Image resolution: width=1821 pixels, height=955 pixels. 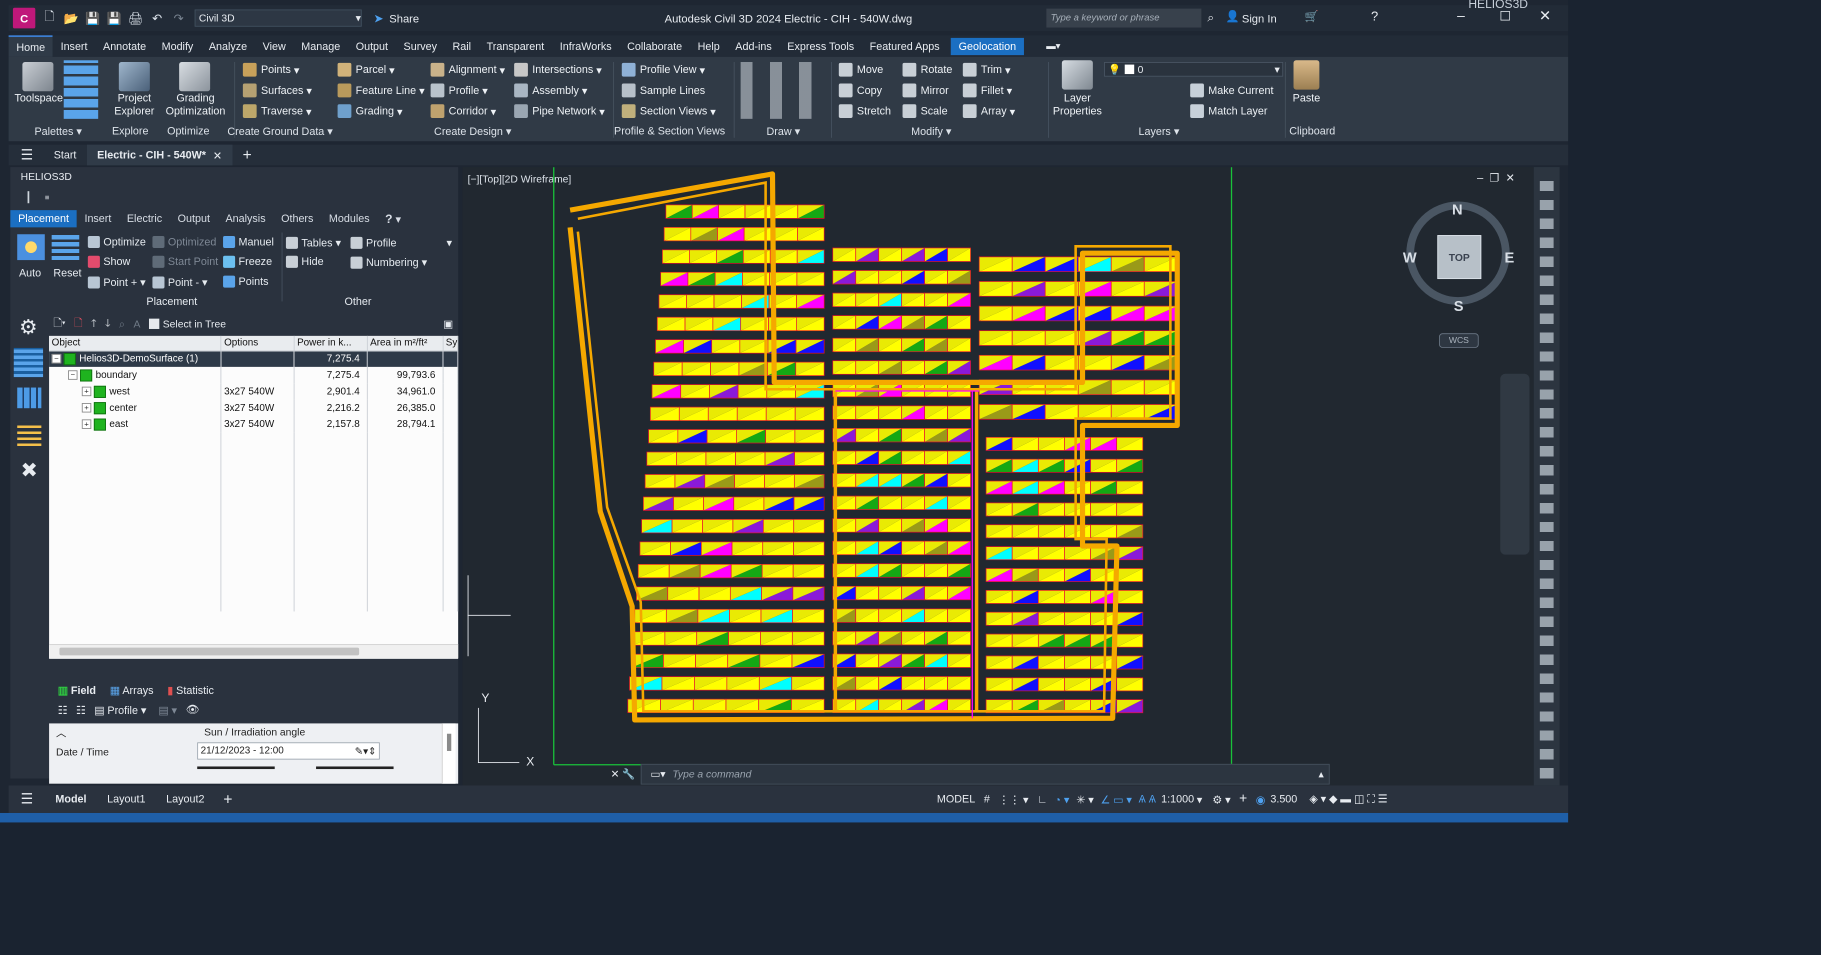 I want to click on navigation-bar, so click(x=1515, y=464).